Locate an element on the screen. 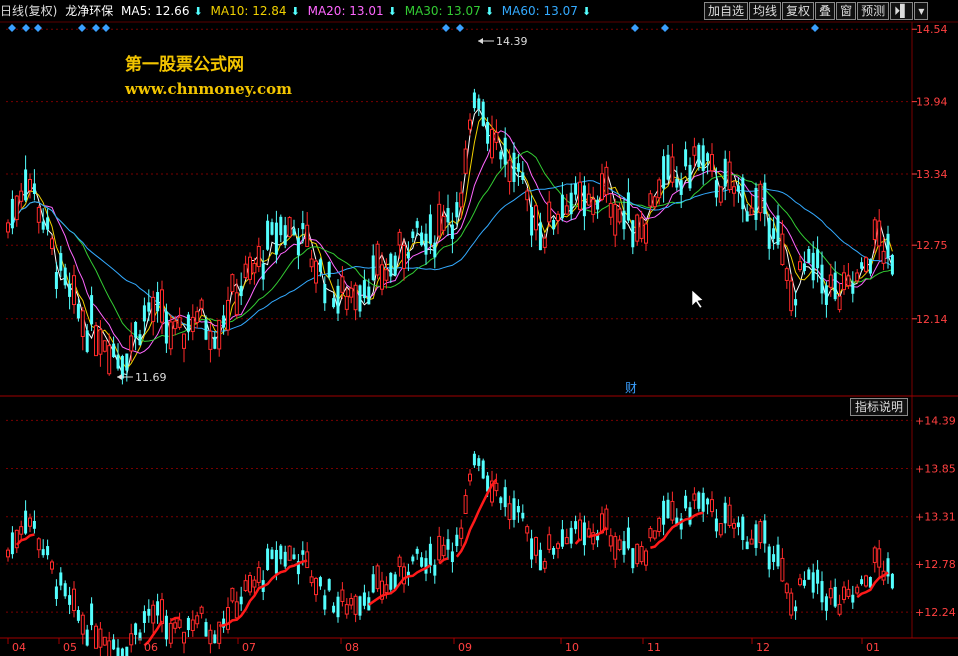 The image size is (958, 656). period-label: 日线(复权) is located at coordinates (28, 11).